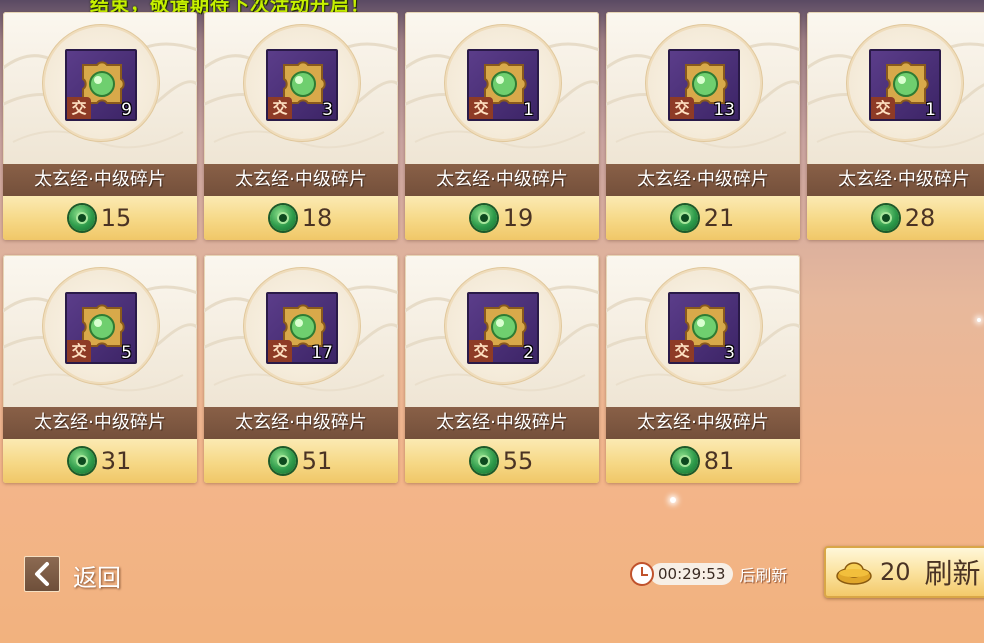 Image resolution: width=984 pixels, height=643 pixels. I want to click on item-price: 28, so click(920, 218).